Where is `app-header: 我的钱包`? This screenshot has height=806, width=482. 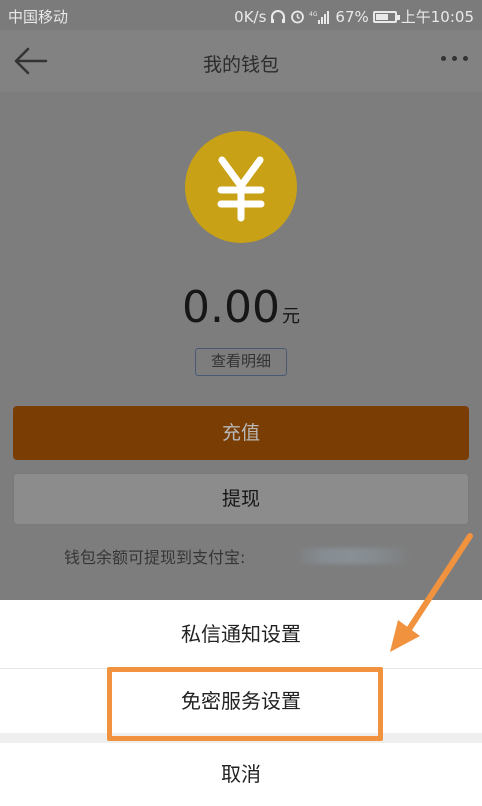
app-header: 我的钱包 is located at coordinates (241, 61).